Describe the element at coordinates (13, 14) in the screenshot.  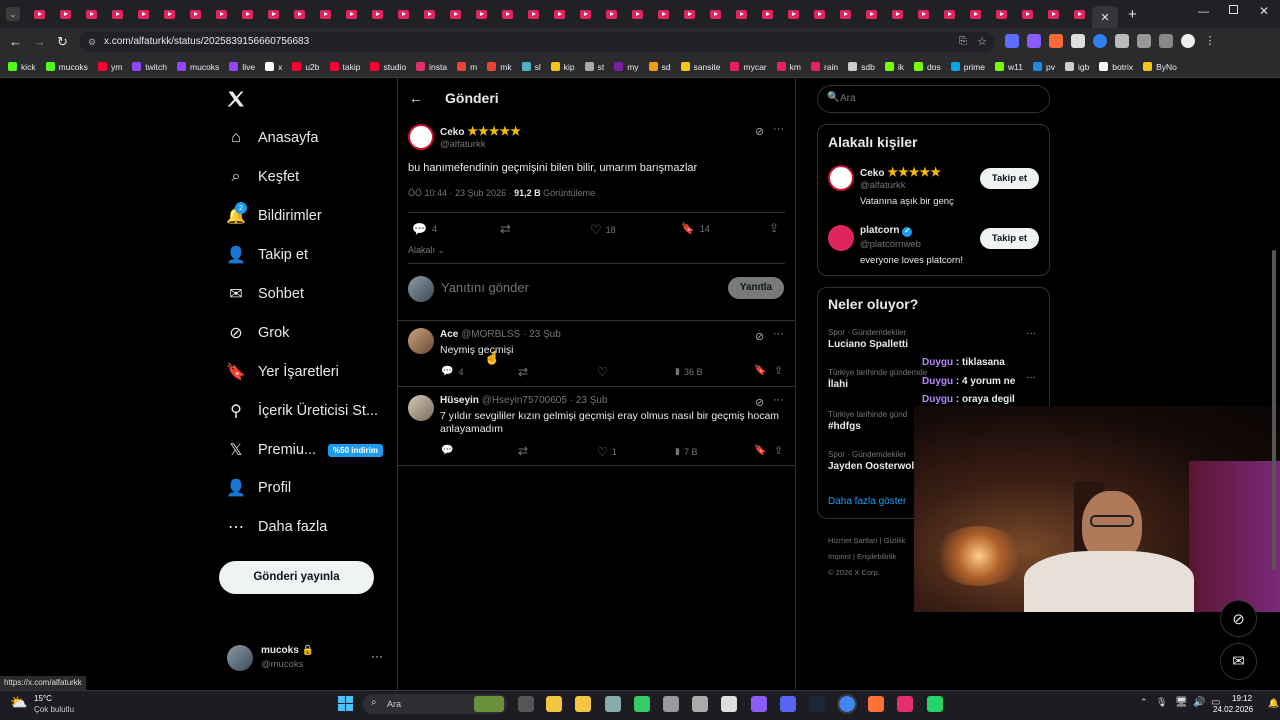
I see `tab-search-button: ⌄` at that location.